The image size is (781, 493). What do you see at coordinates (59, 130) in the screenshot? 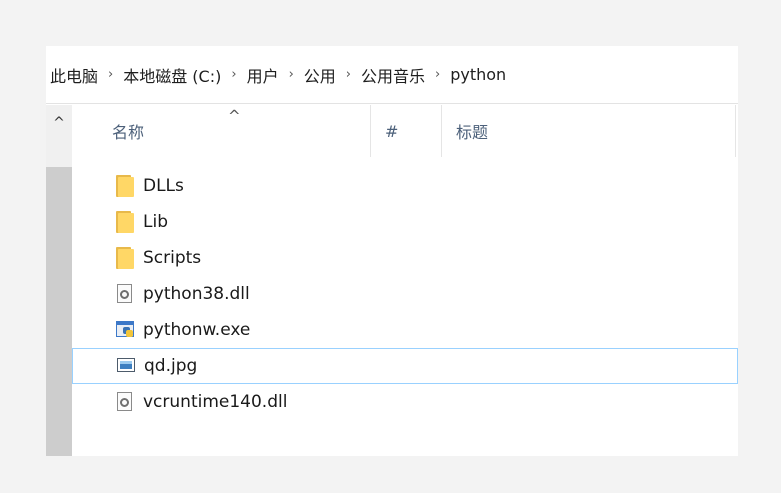
I see `scroll-up-icon: ^` at bounding box center [59, 130].